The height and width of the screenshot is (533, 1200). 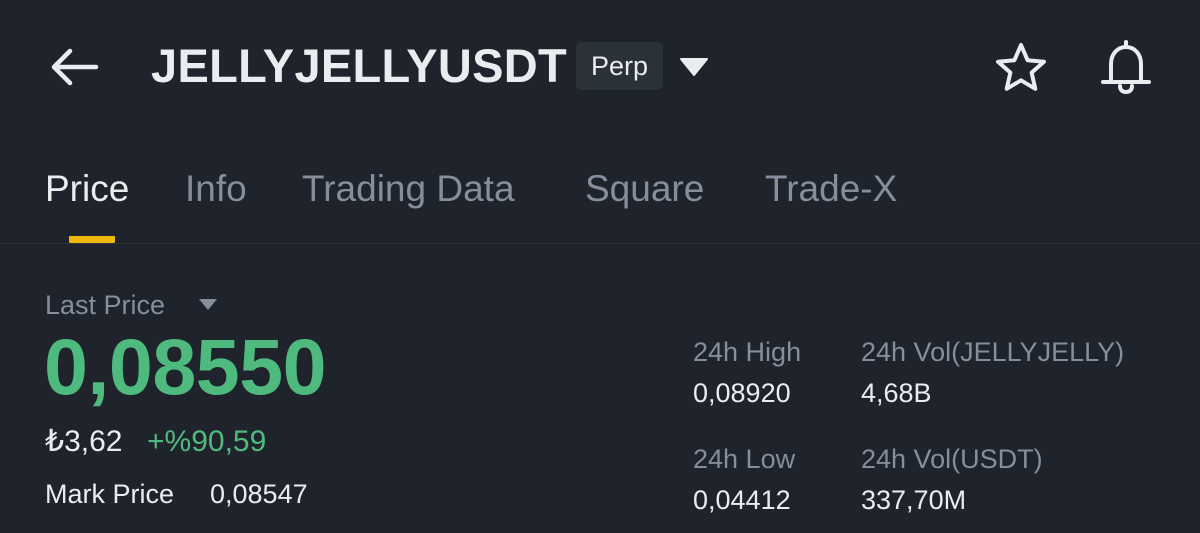 What do you see at coordinates (110, 494) in the screenshot?
I see `mark-price-label: Mark Price` at bounding box center [110, 494].